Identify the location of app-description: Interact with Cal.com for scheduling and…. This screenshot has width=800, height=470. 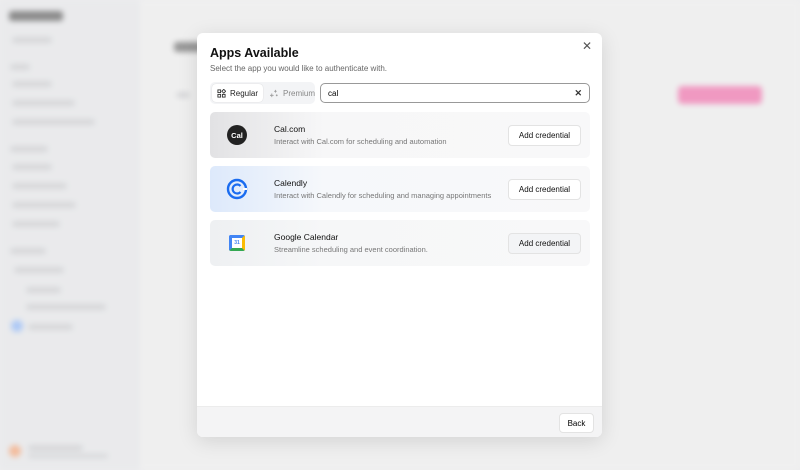
(360, 141).